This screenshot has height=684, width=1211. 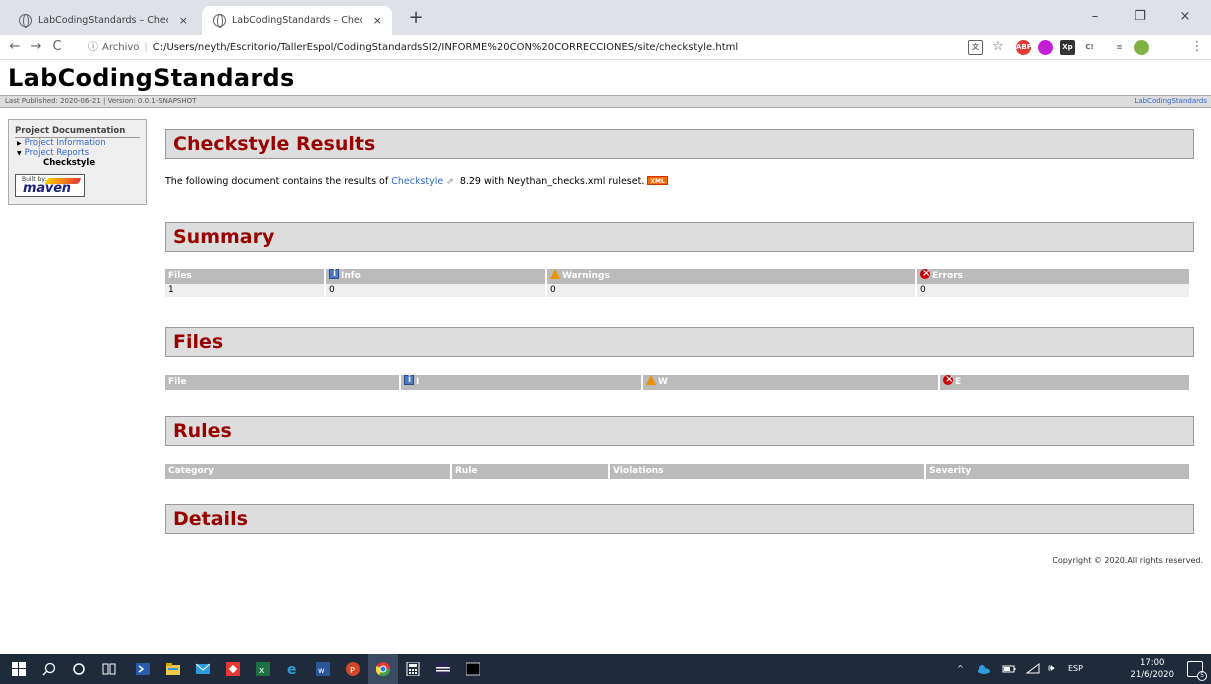 I want to click on task-view-button, so click(x=109, y=669).